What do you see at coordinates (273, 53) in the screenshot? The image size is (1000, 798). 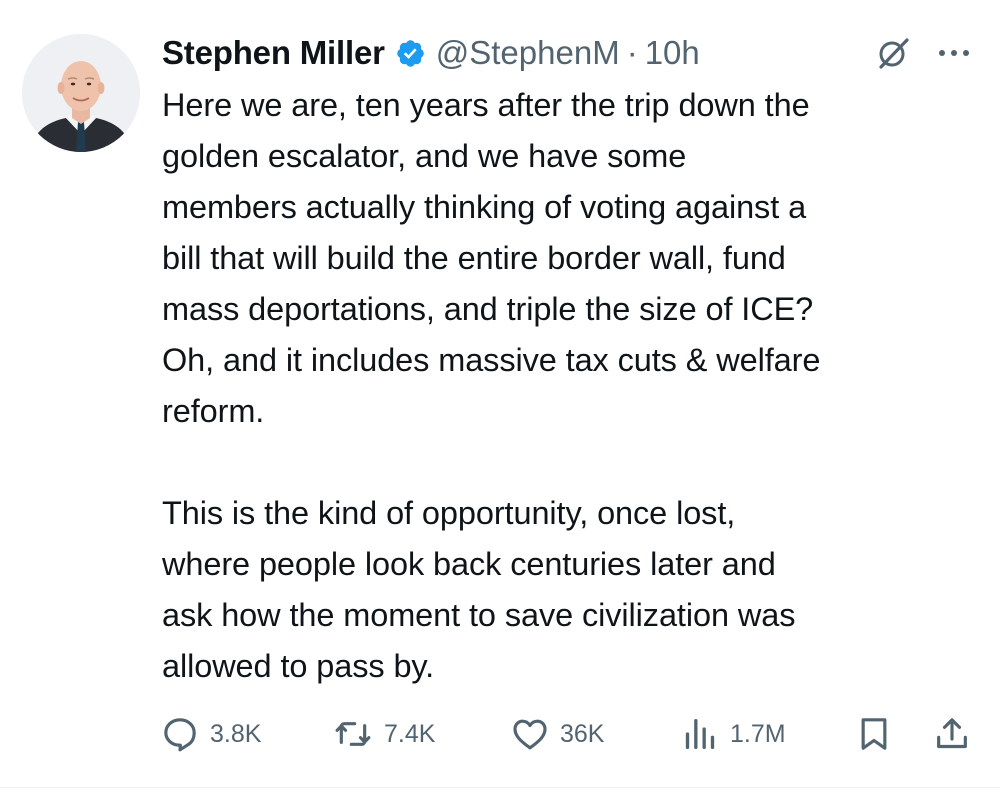 I see `display-name: Stephen Miller` at bounding box center [273, 53].